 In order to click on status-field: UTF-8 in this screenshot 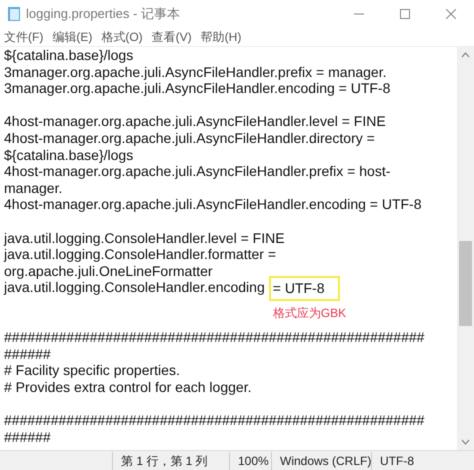, I will do `click(401, 461)`.